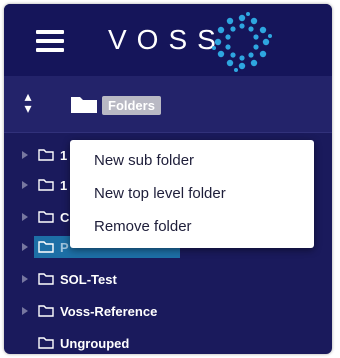  What do you see at coordinates (50, 41) in the screenshot?
I see `hamburger-menu-icon` at bounding box center [50, 41].